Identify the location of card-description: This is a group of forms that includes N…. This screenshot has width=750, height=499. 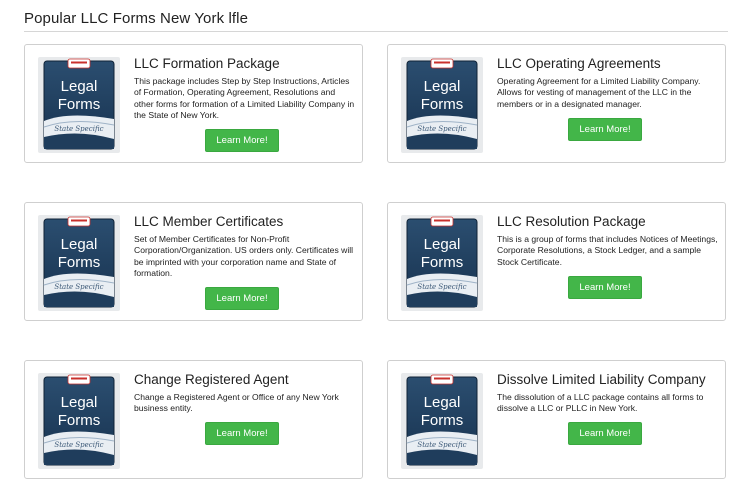
(607, 250).